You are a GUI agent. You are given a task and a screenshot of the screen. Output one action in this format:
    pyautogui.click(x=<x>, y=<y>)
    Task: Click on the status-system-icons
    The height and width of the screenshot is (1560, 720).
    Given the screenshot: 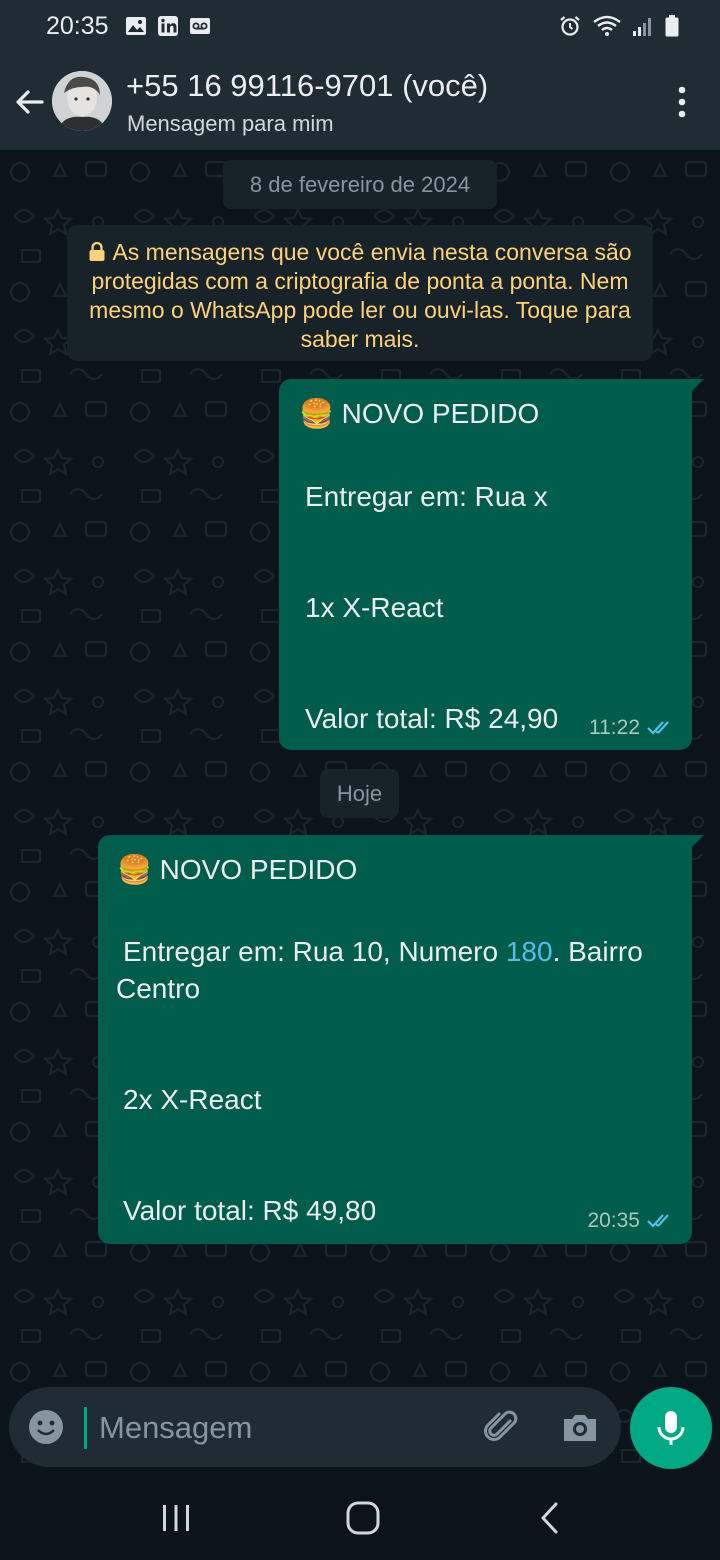 What is the action you would take?
    pyautogui.click(x=619, y=26)
    